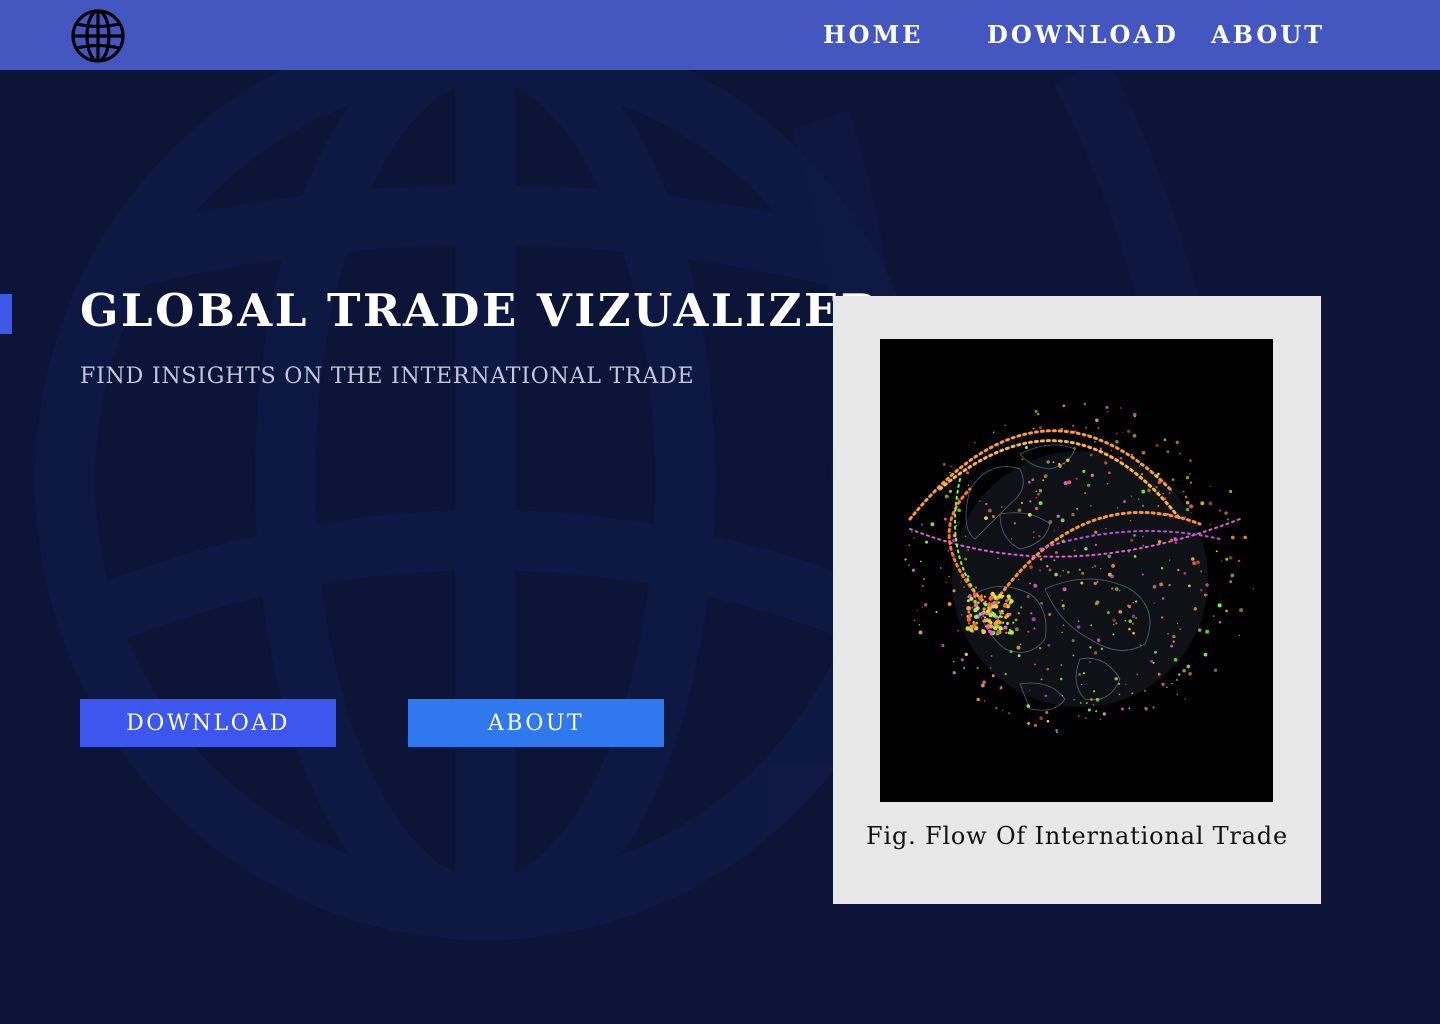  What do you see at coordinates (873, 34) in the screenshot?
I see `nav-link-home: HOME` at bounding box center [873, 34].